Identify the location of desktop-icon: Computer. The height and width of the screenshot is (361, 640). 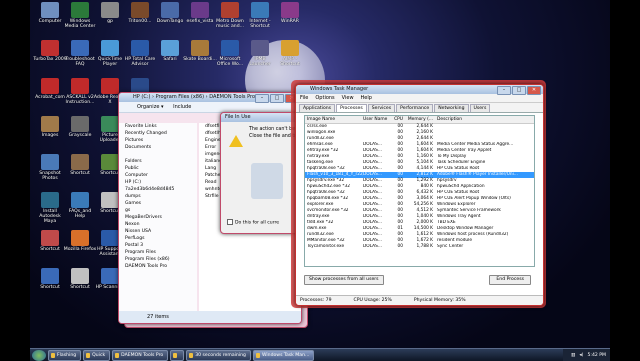
(50, 13).